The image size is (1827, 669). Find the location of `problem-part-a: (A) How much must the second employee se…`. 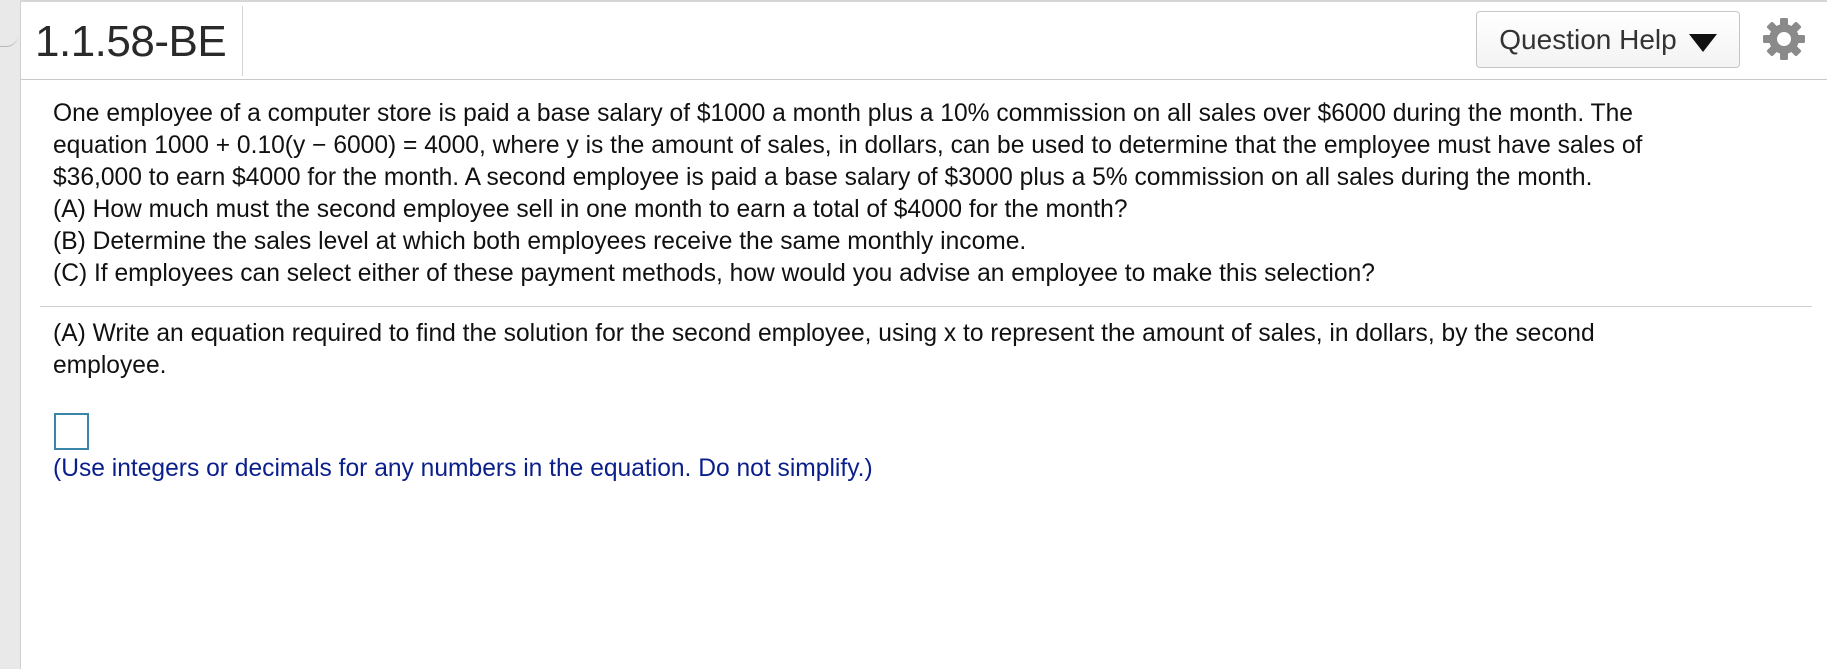

problem-part-a: (A) How much must the second employee se… is located at coordinates (590, 209).